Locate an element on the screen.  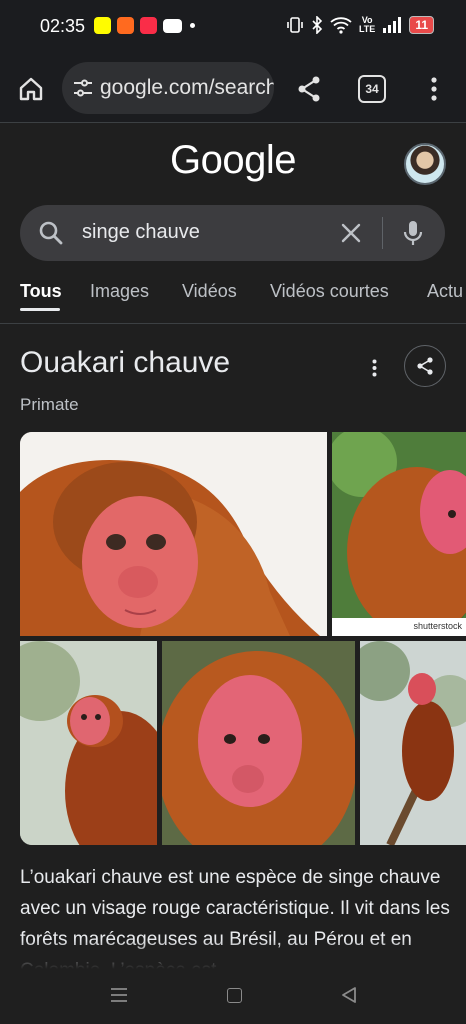
more-options-button is located at coordinates (374, 368).